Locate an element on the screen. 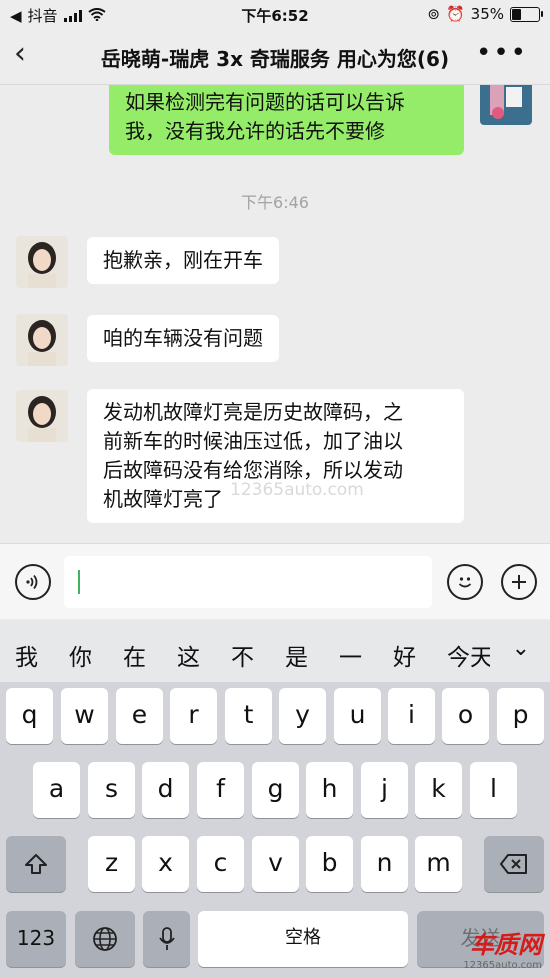 This screenshot has height=977, width=550. space-key: 空格 is located at coordinates (303, 939).